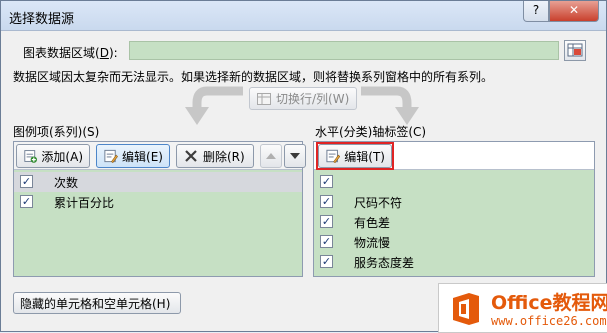 The height and width of the screenshot is (333, 607). I want to click on watermark-brand: Office教程网, so click(549, 303).